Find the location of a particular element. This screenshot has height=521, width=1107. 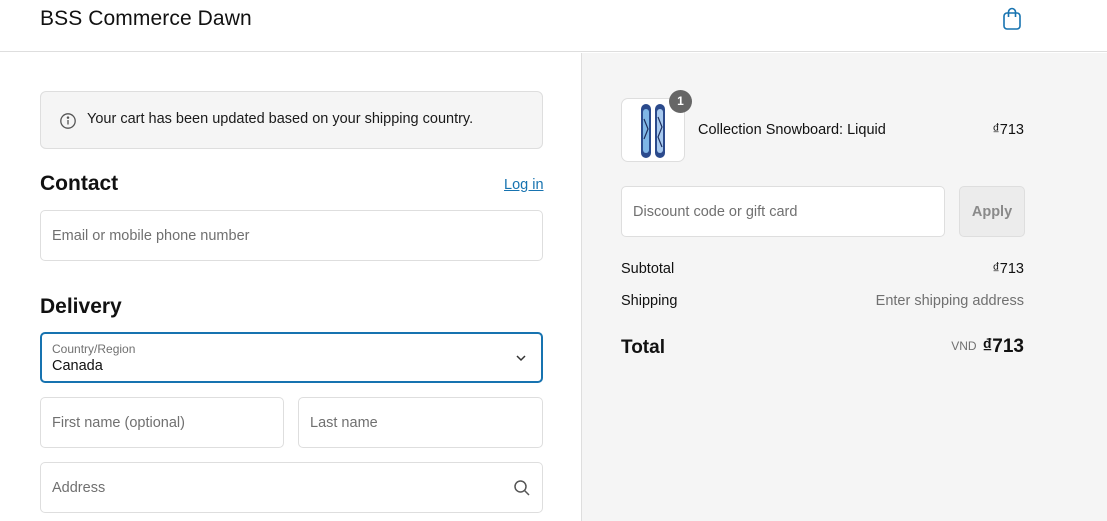

contact-heading: Contact is located at coordinates (79, 183).